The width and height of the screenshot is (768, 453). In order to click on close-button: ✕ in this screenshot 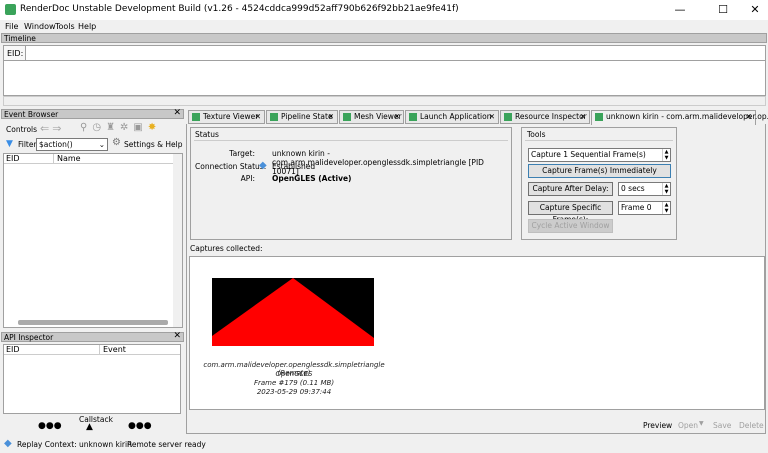, I will do `click(755, 10)`.